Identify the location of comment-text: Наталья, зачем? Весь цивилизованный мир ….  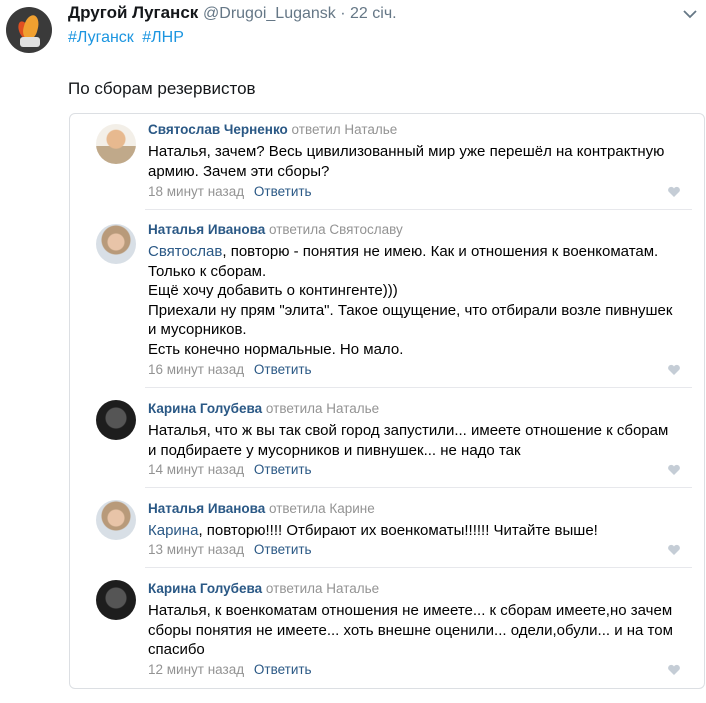
(418, 161).